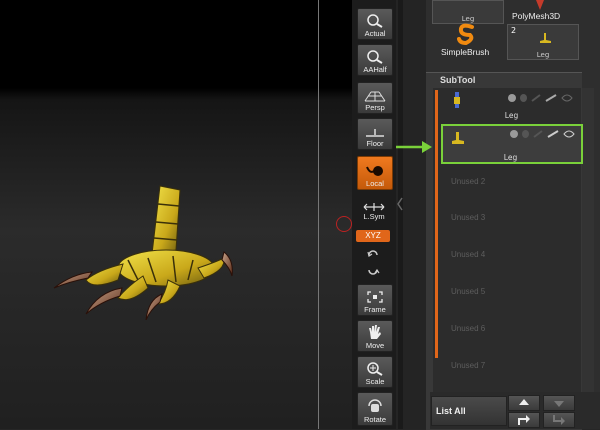 The height and width of the screenshot is (430, 600). I want to click on actual-button: Actual, so click(375, 24).